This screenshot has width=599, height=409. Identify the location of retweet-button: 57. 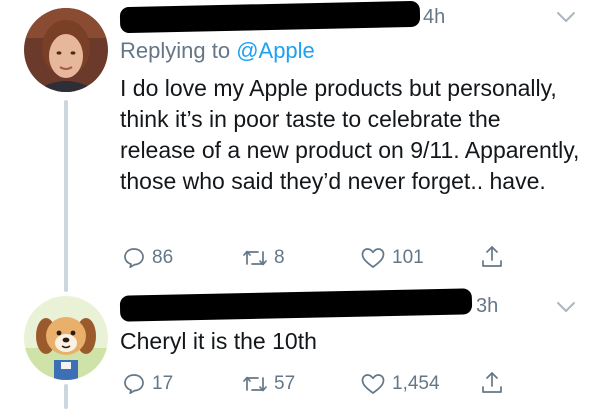
(268, 384).